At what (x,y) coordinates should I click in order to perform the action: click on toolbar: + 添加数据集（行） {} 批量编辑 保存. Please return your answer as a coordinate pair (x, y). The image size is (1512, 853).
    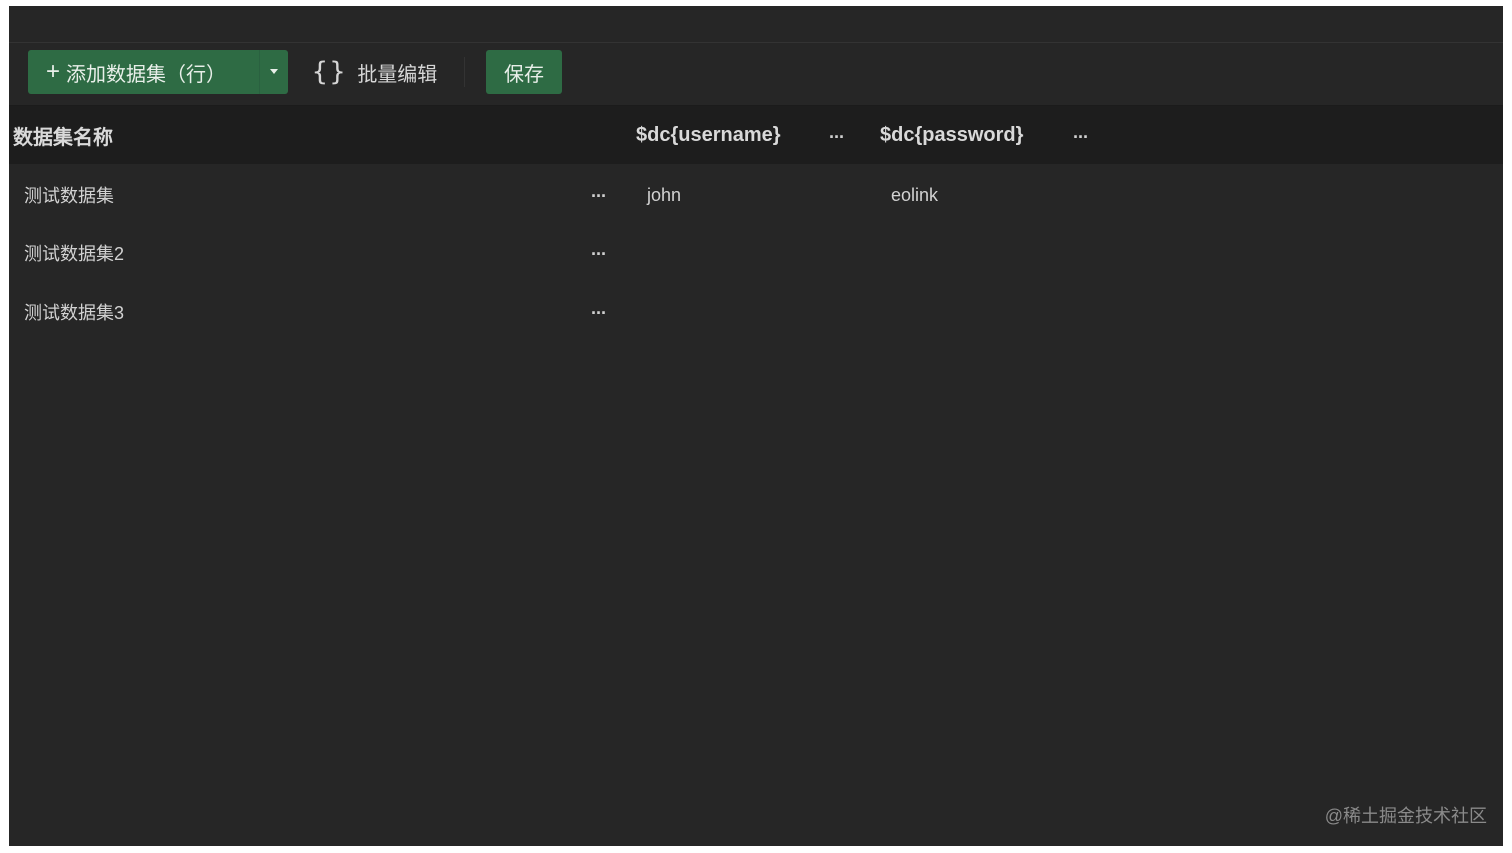
    Looking at the image, I should click on (756, 74).